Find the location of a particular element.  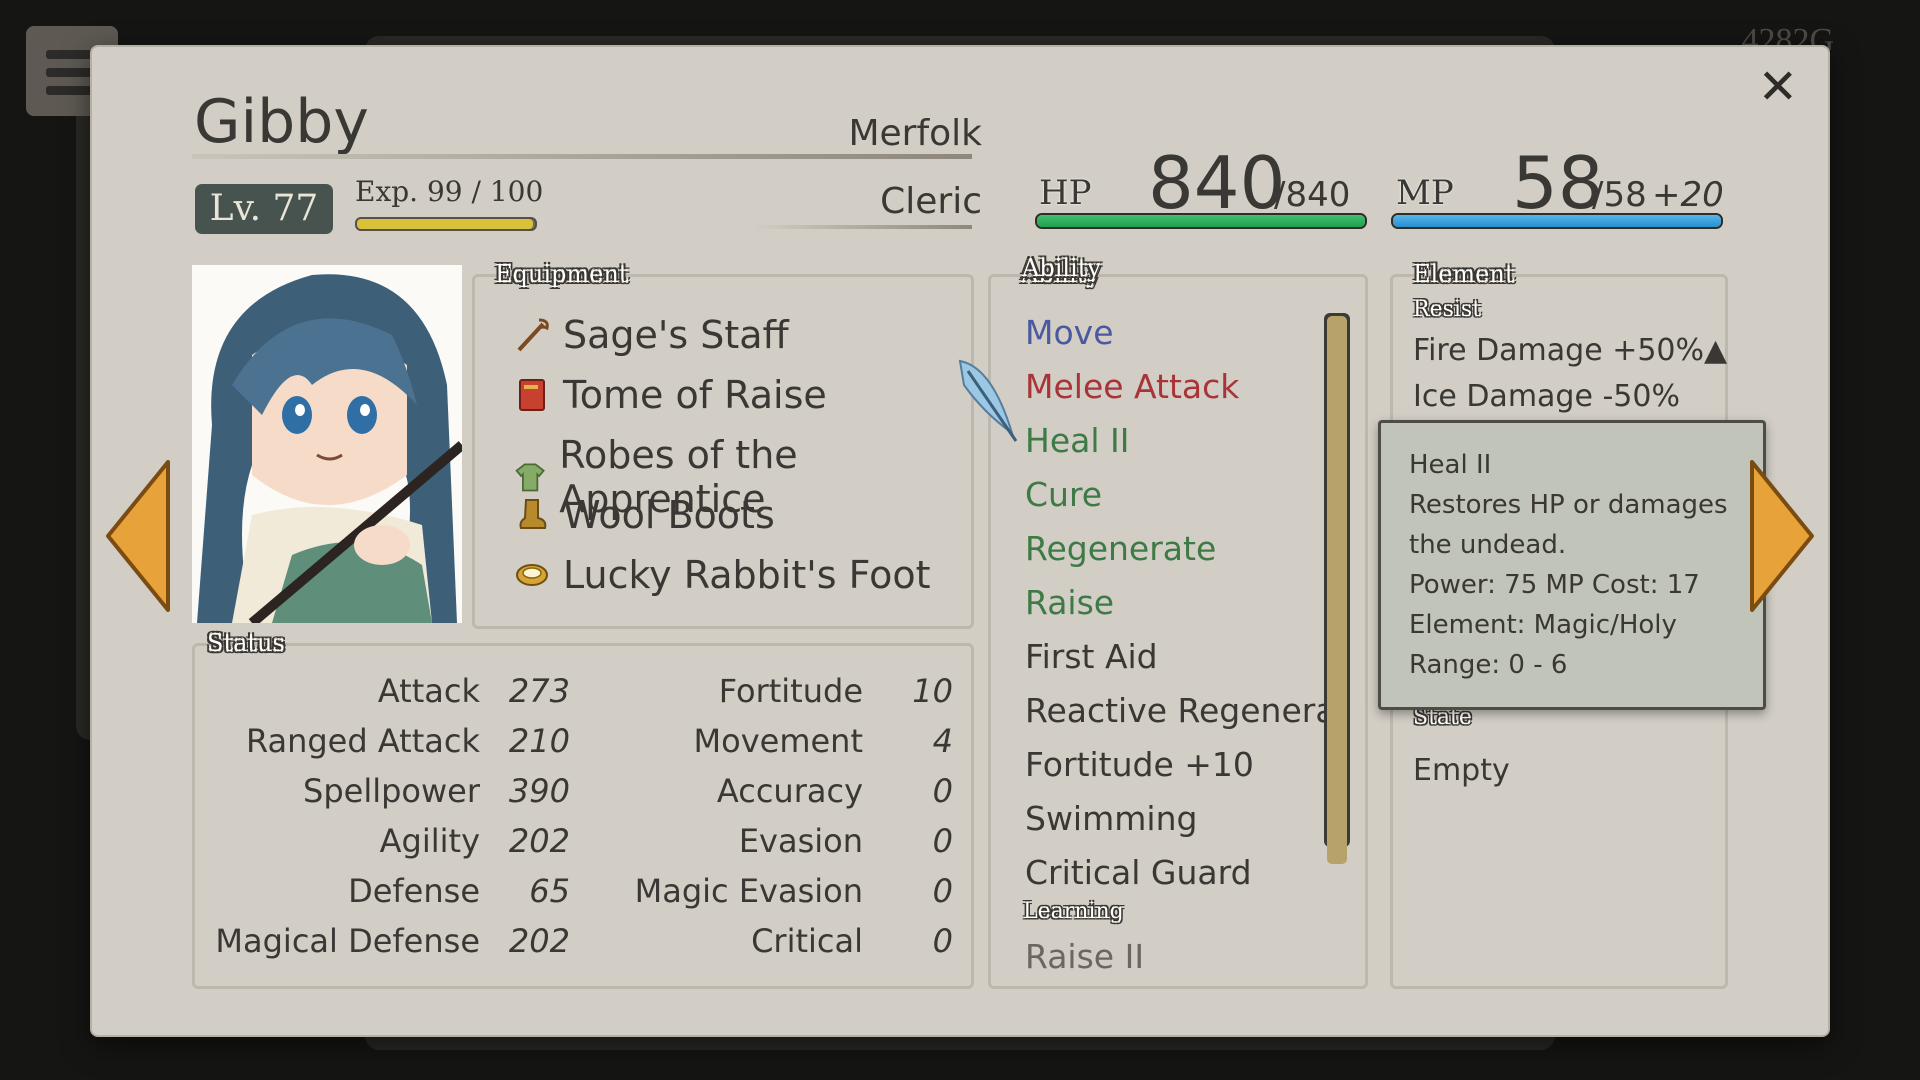

status-label: Magic Evasion is located at coordinates (748, 891).